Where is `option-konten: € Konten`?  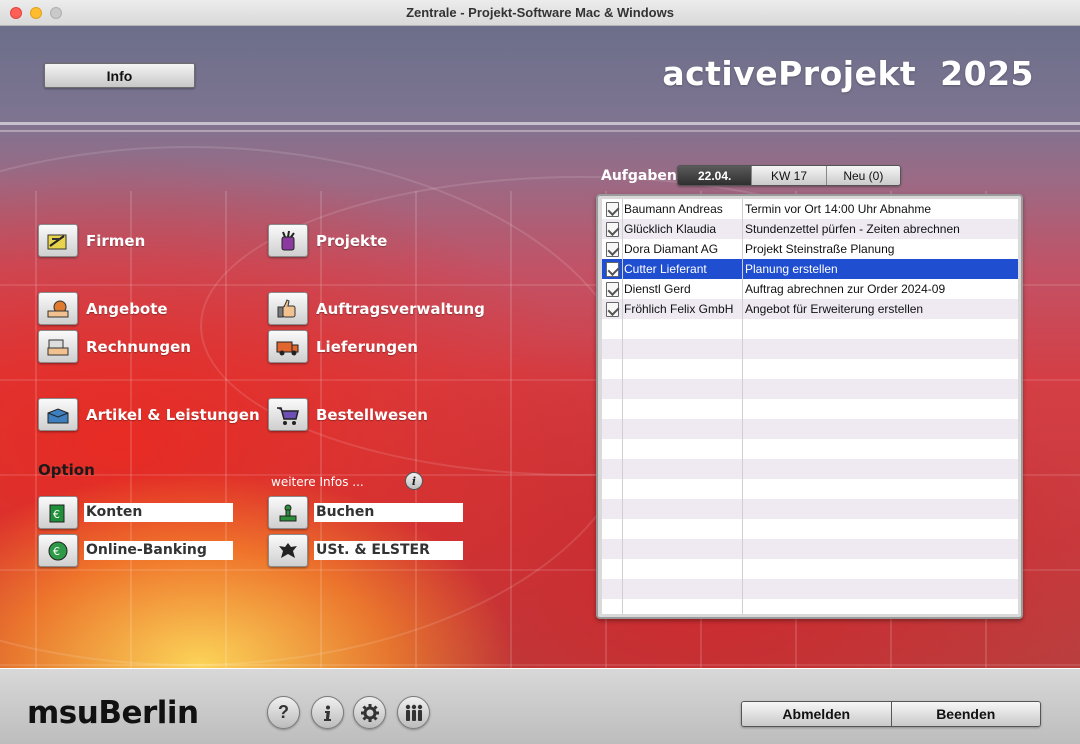 option-konten: € Konten is located at coordinates (135, 512).